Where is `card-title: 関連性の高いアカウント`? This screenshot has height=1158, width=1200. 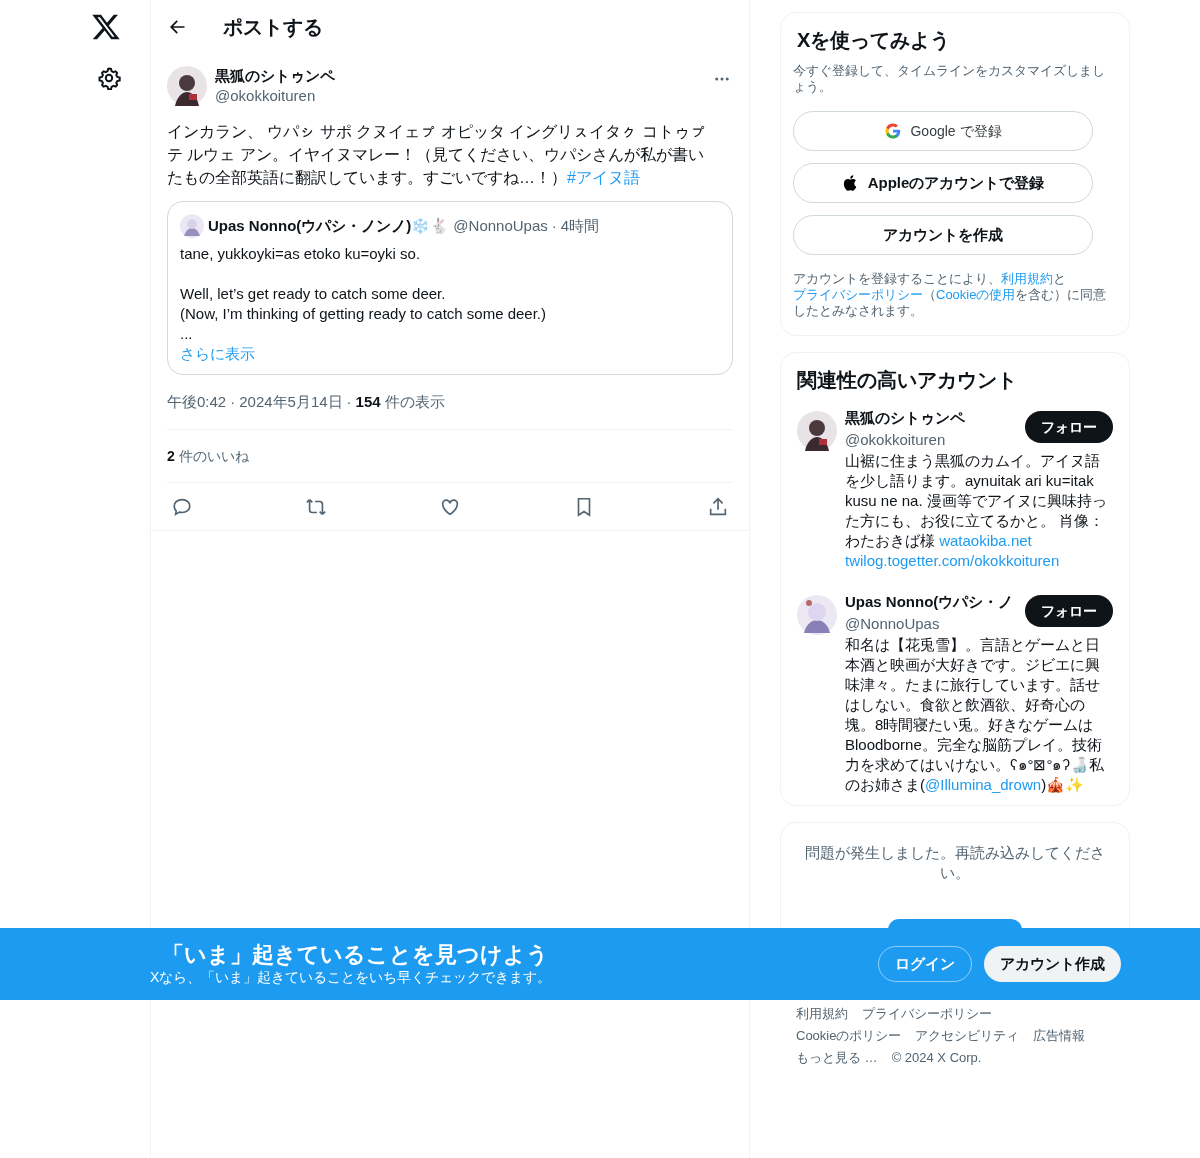
card-title: 関連性の高いアカウント is located at coordinates (907, 380).